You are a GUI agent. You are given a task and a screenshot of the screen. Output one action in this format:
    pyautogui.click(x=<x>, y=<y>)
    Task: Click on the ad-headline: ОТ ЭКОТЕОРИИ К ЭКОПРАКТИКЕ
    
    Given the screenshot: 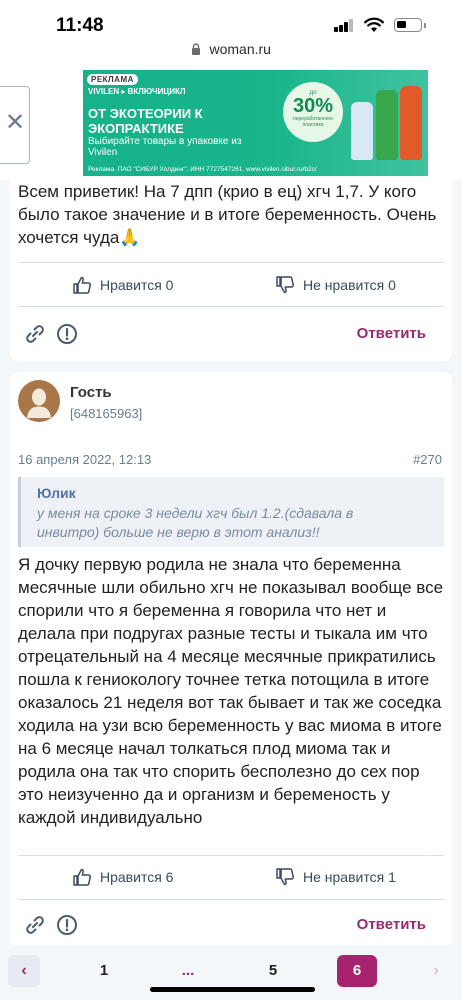 What is the action you would take?
    pyautogui.click(x=145, y=121)
    